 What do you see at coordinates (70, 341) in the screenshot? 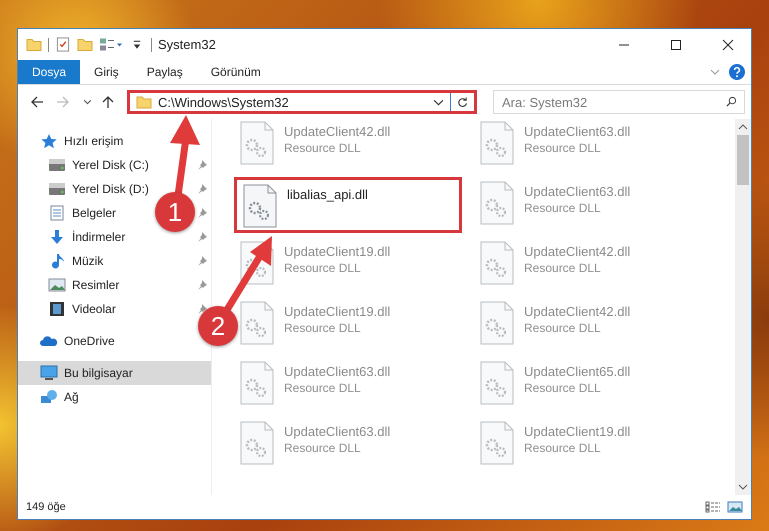
I see `sidebar-item: OneDrive` at bounding box center [70, 341].